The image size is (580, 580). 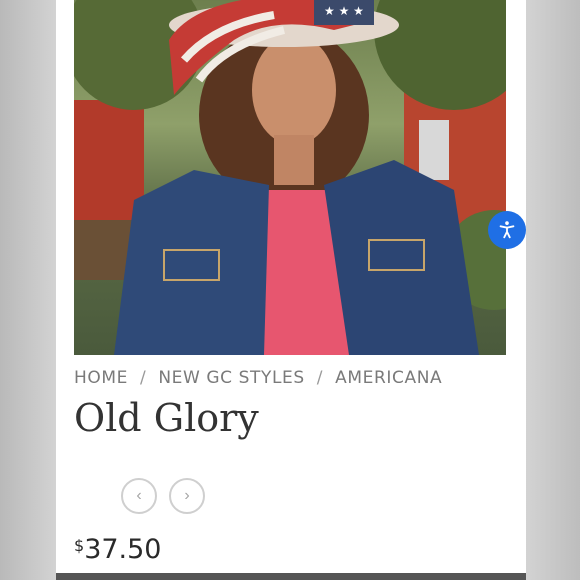 I want to click on product-price: $37.50, so click(x=117, y=549).